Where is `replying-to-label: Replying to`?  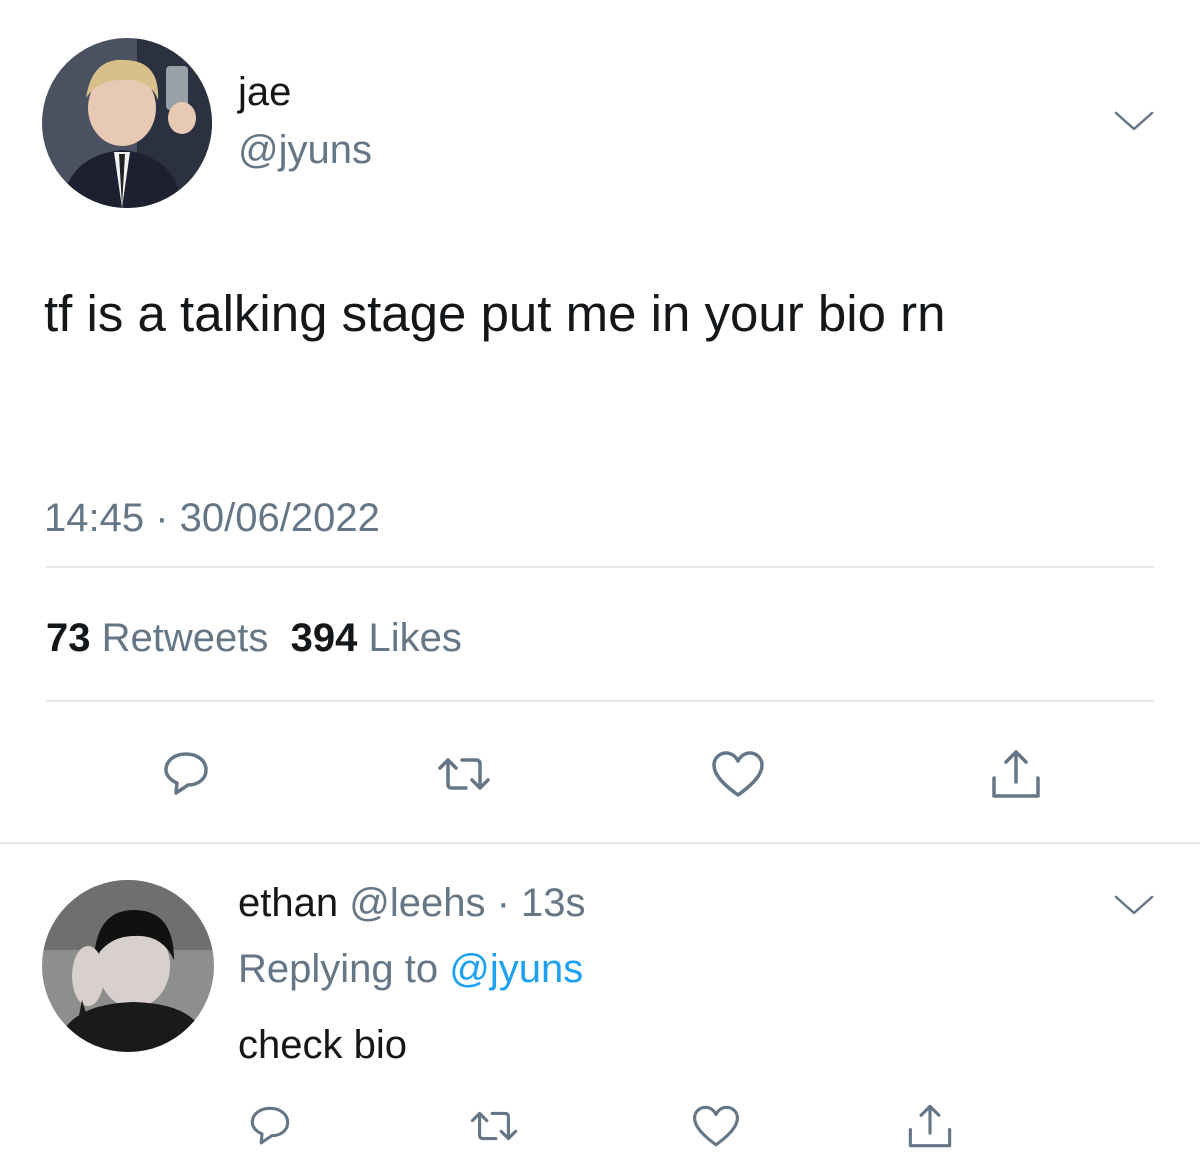
replying-to-label: Replying to is located at coordinates (338, 969).